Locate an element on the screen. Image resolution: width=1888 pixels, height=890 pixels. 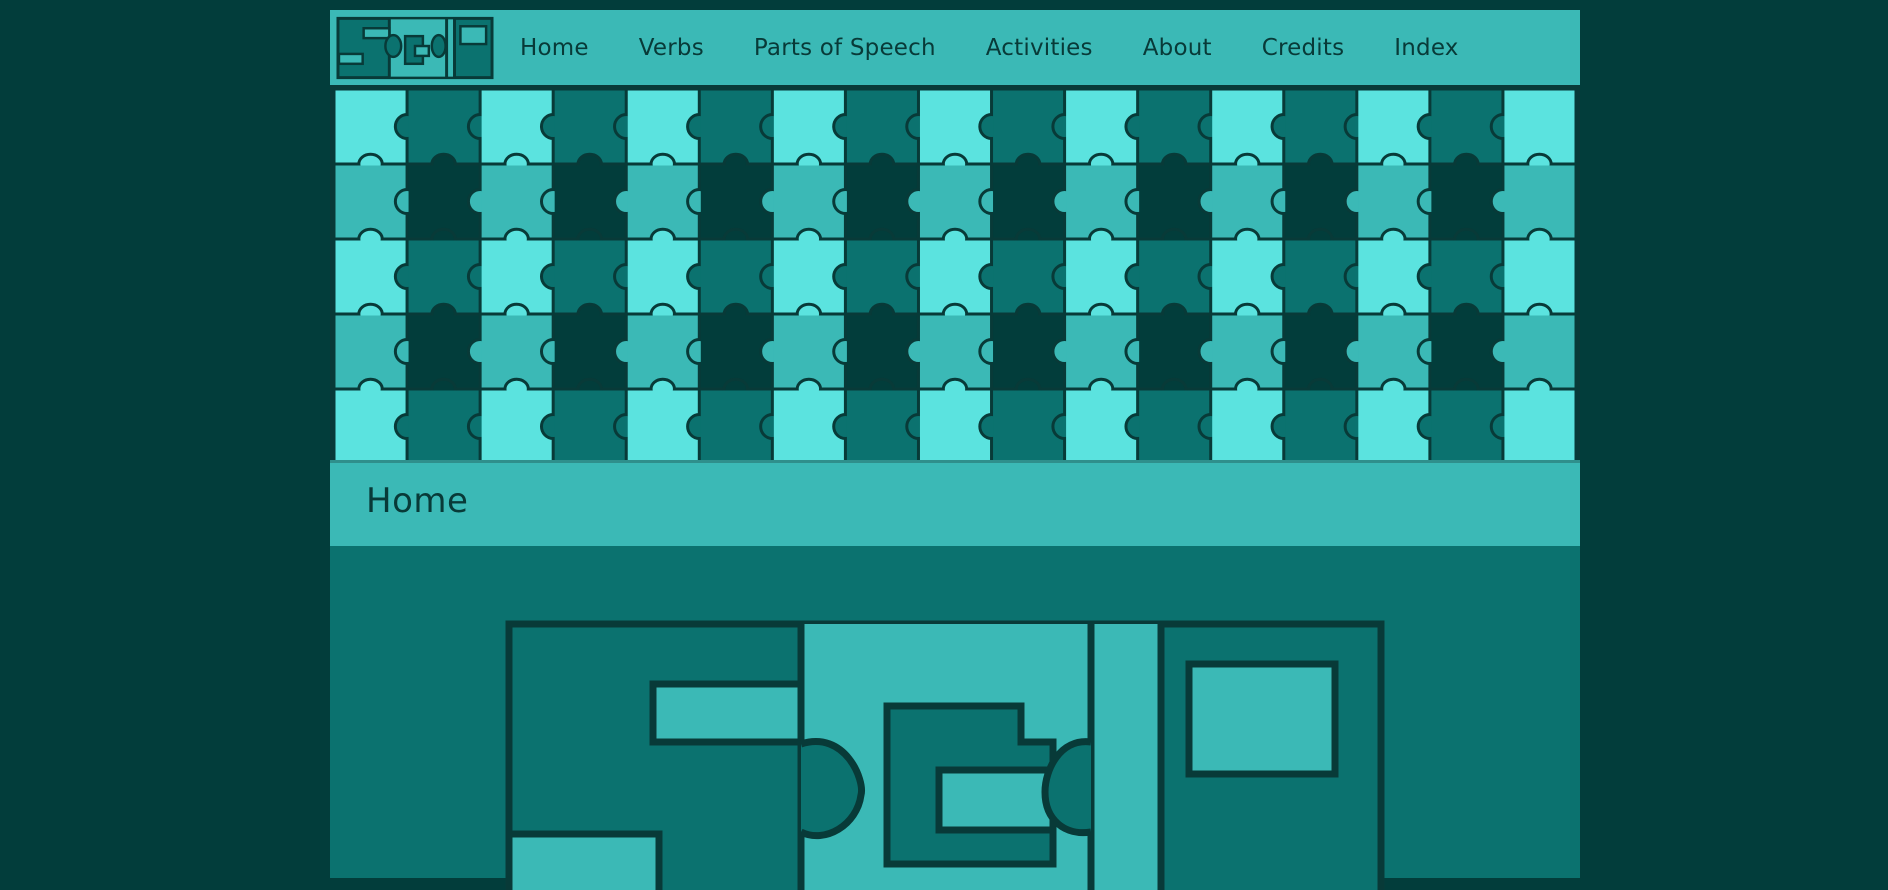
nav-item-home: Home is located at coordinates (554, 48).